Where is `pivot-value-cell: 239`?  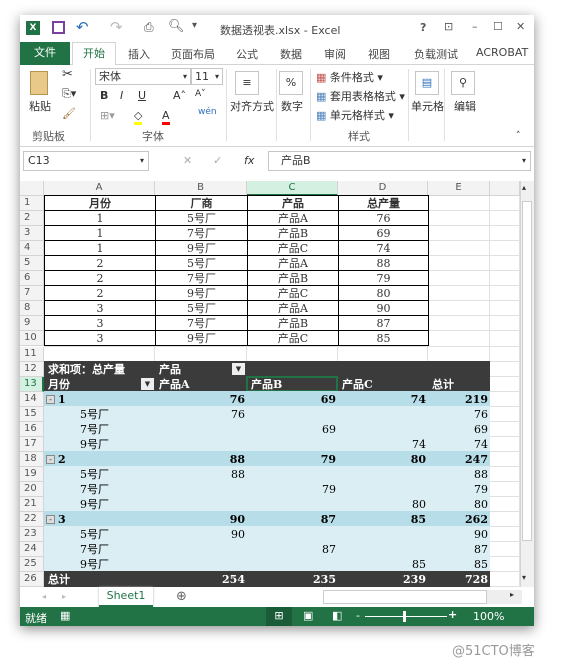
pivot-value-cell: 239 is located at coordinates (383, 579).